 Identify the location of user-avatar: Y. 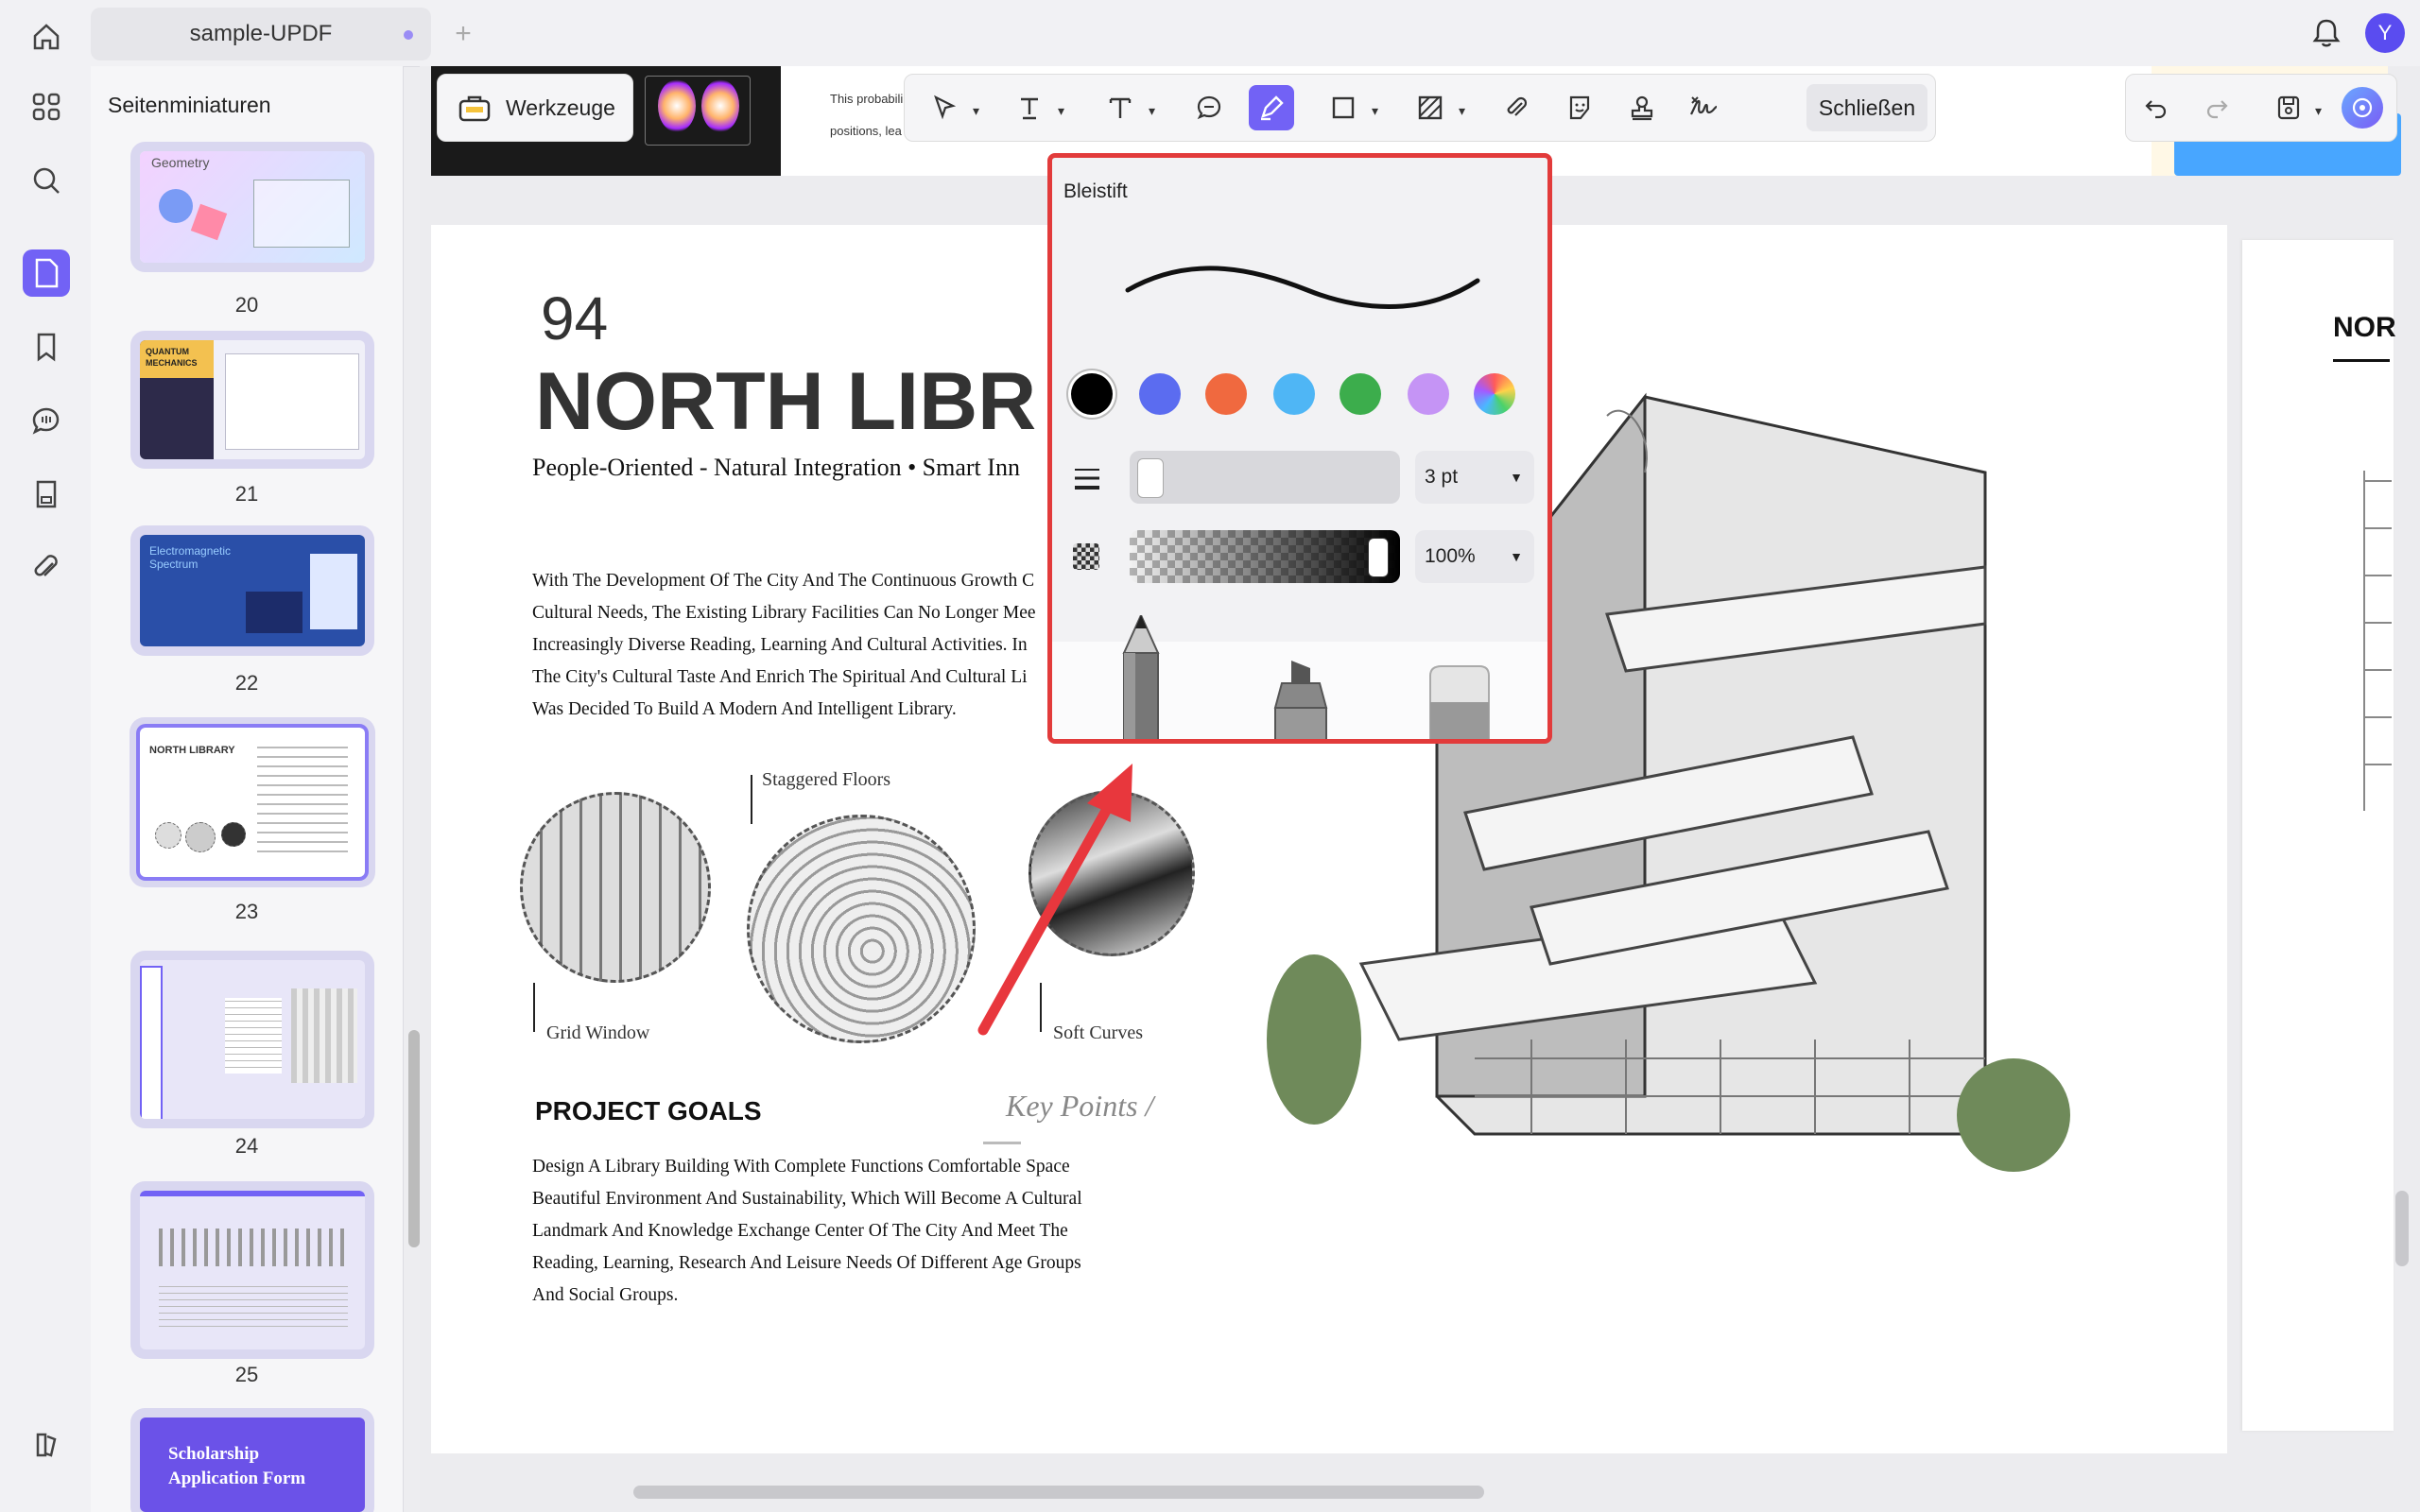
(2385, 33).